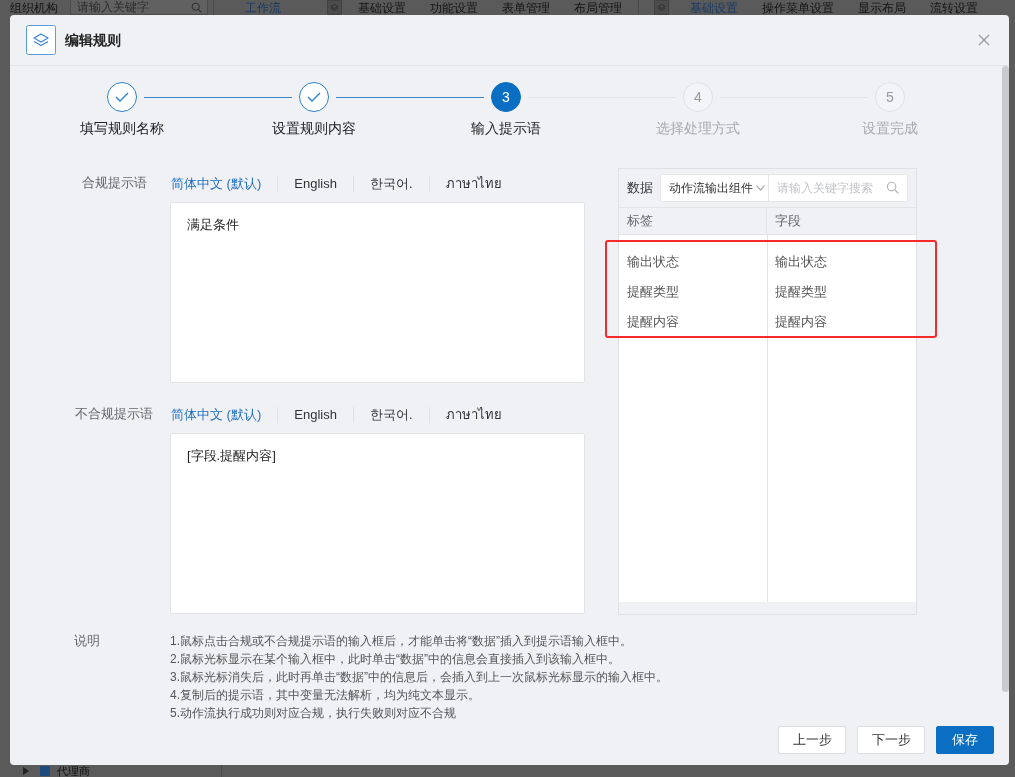  What do you see at coordinates (890, 128) in the screenshot?
I see `step-label: 设置完成` at bounding box center [890, 128].